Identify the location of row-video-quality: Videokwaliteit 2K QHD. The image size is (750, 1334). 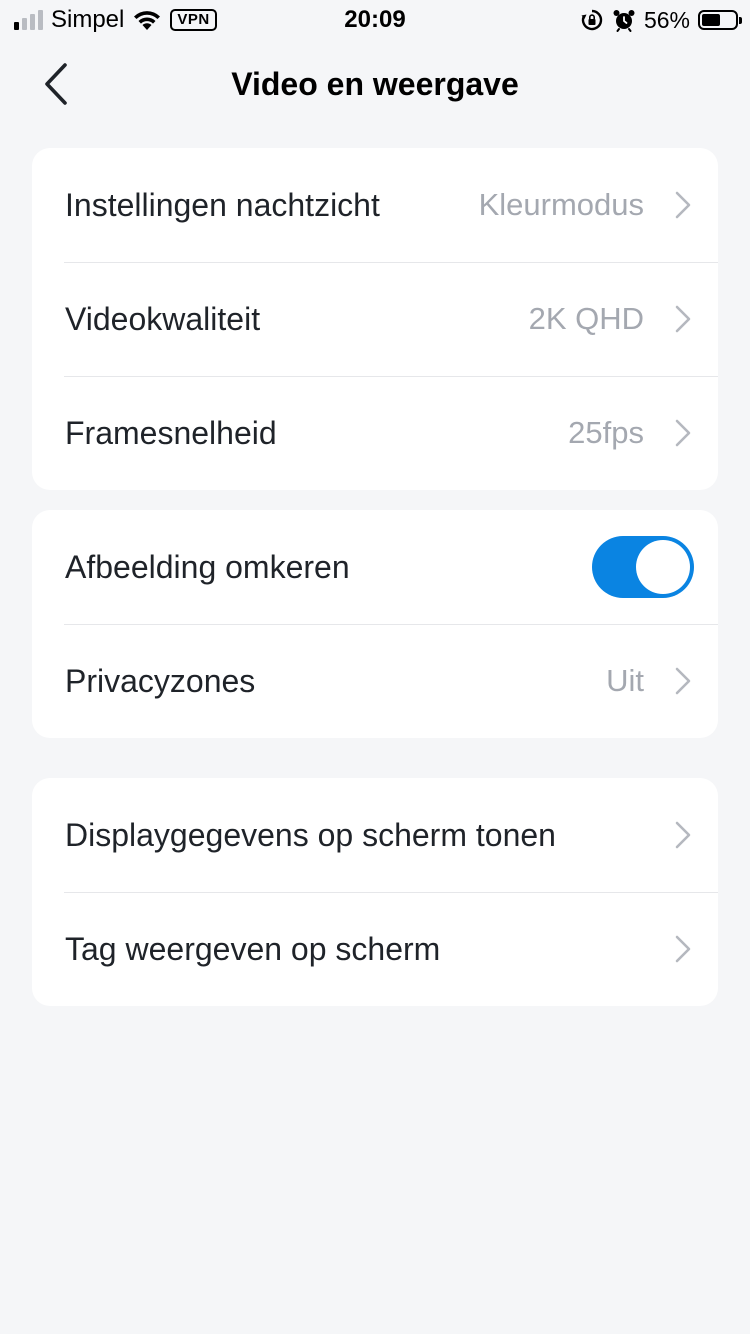
(375, 319).